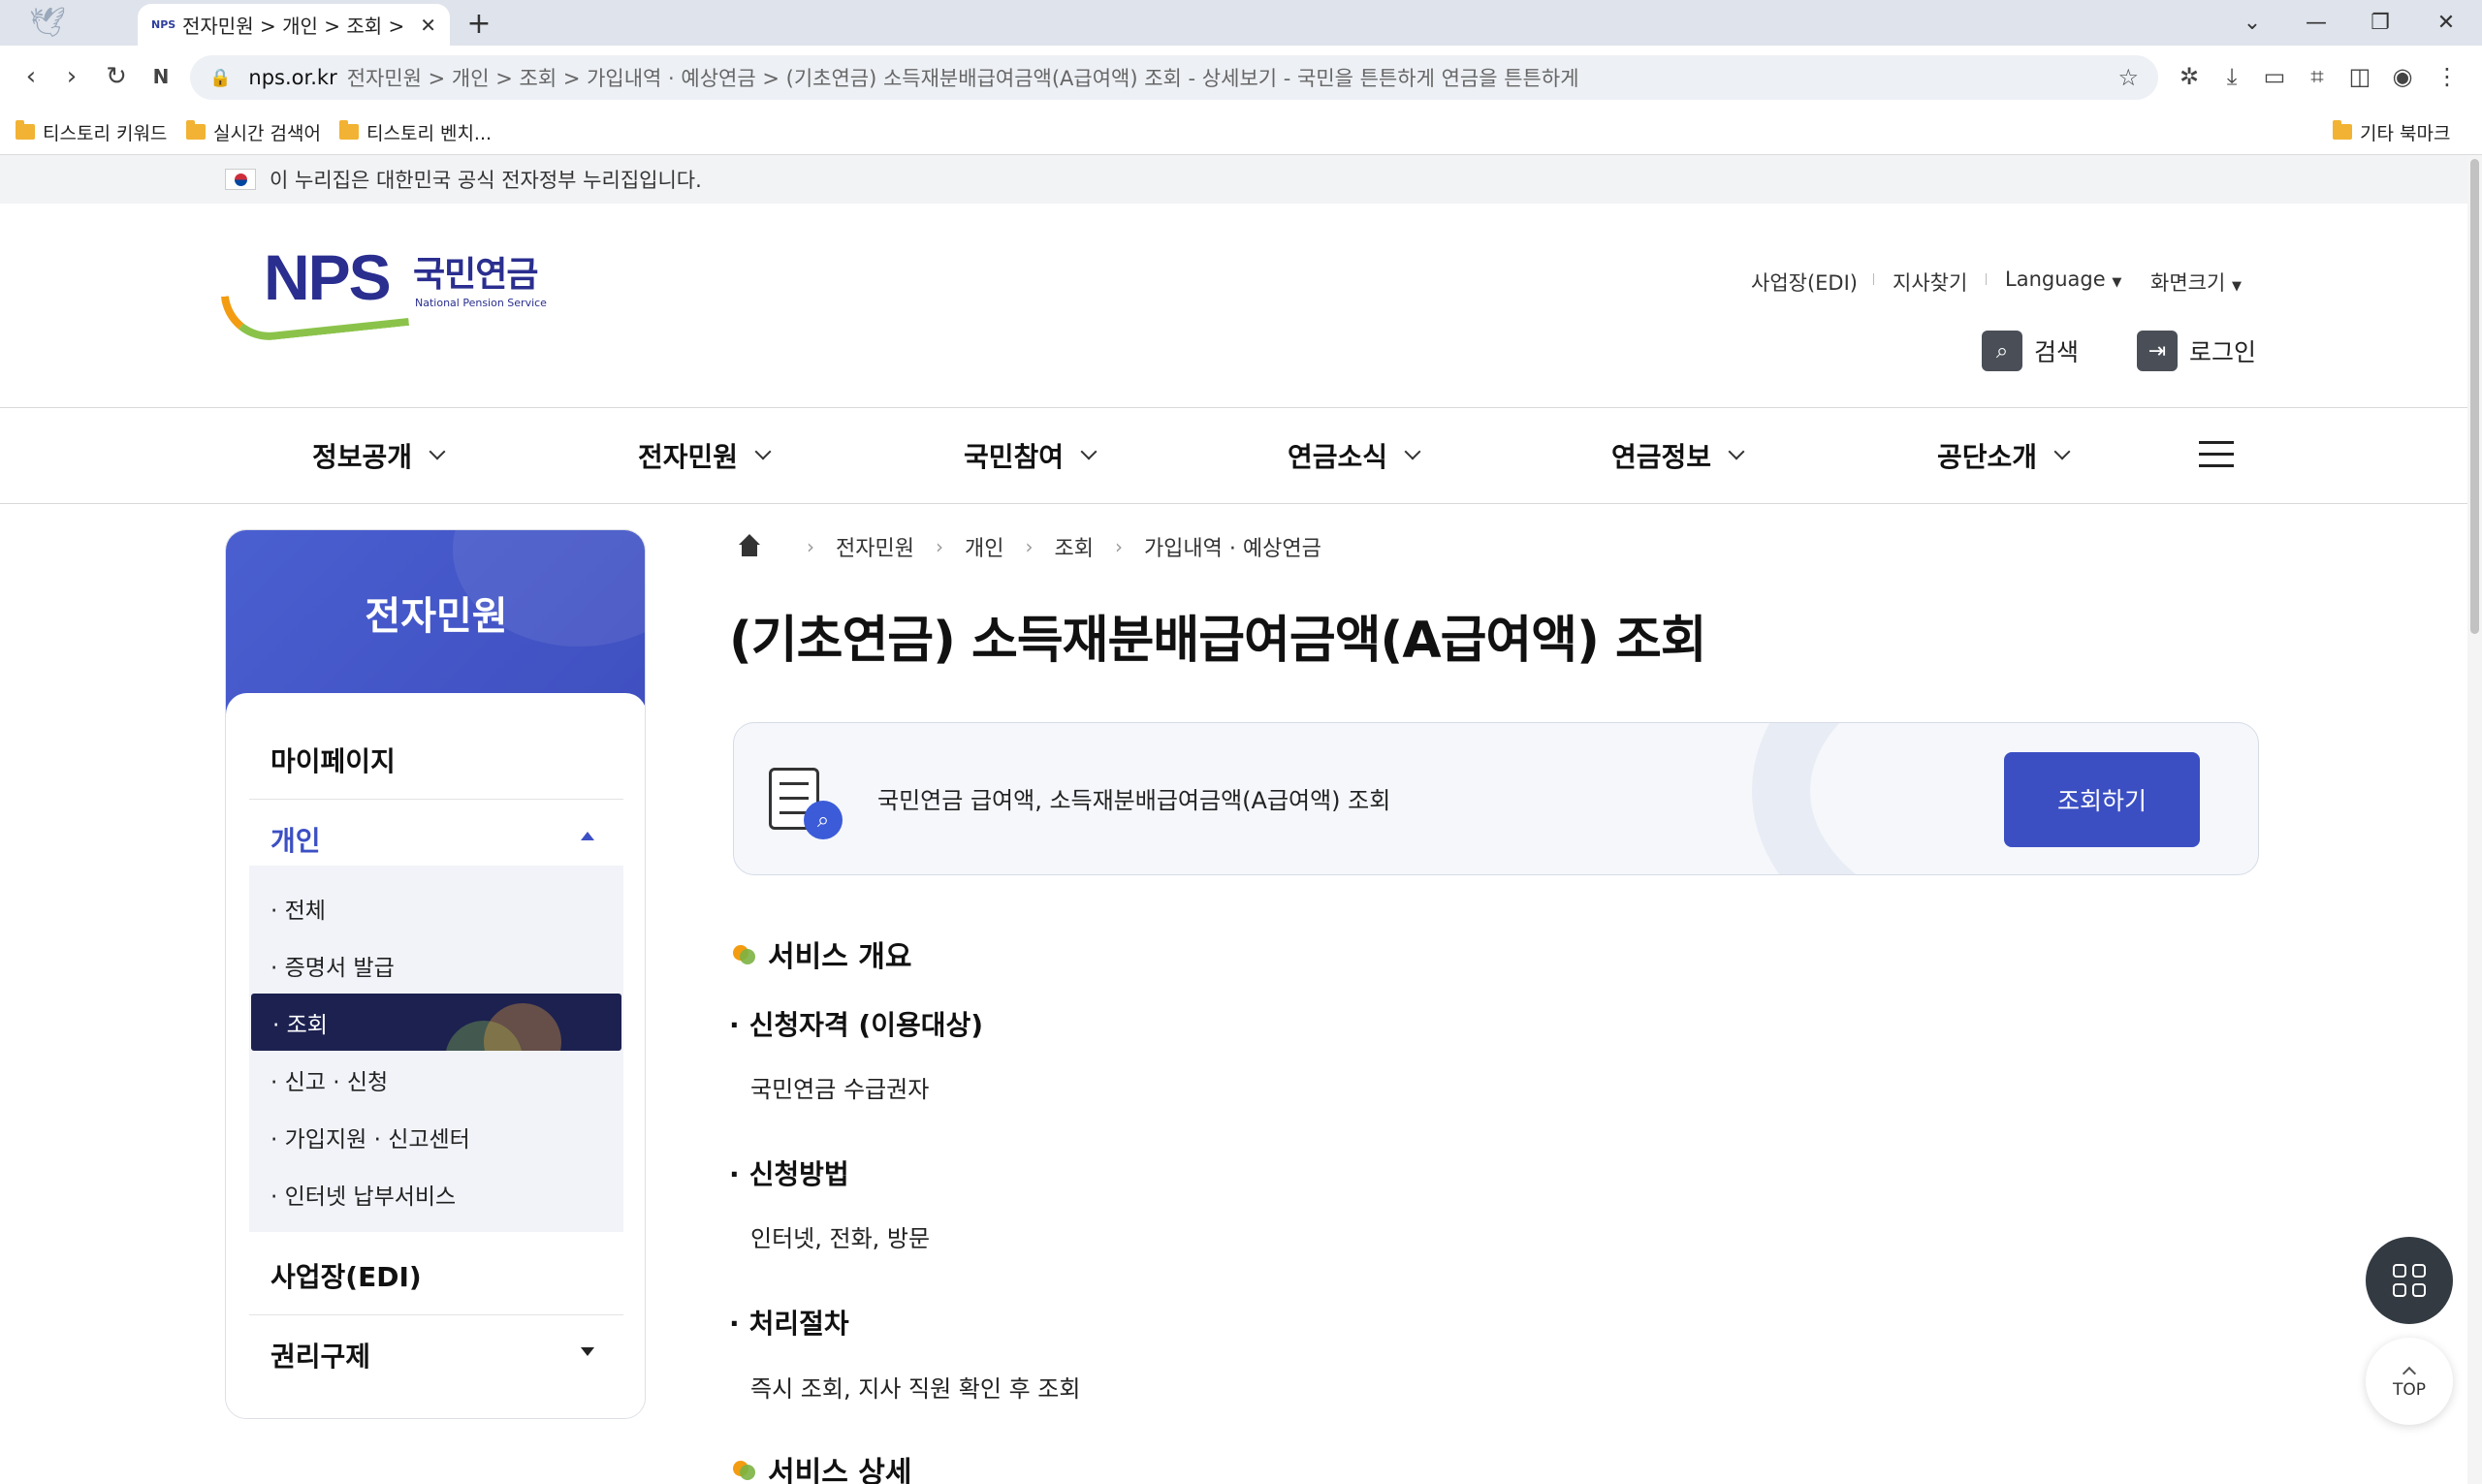 This screenshot has height=1484, width=2482. I want to click on divider, so click(1873, 279).